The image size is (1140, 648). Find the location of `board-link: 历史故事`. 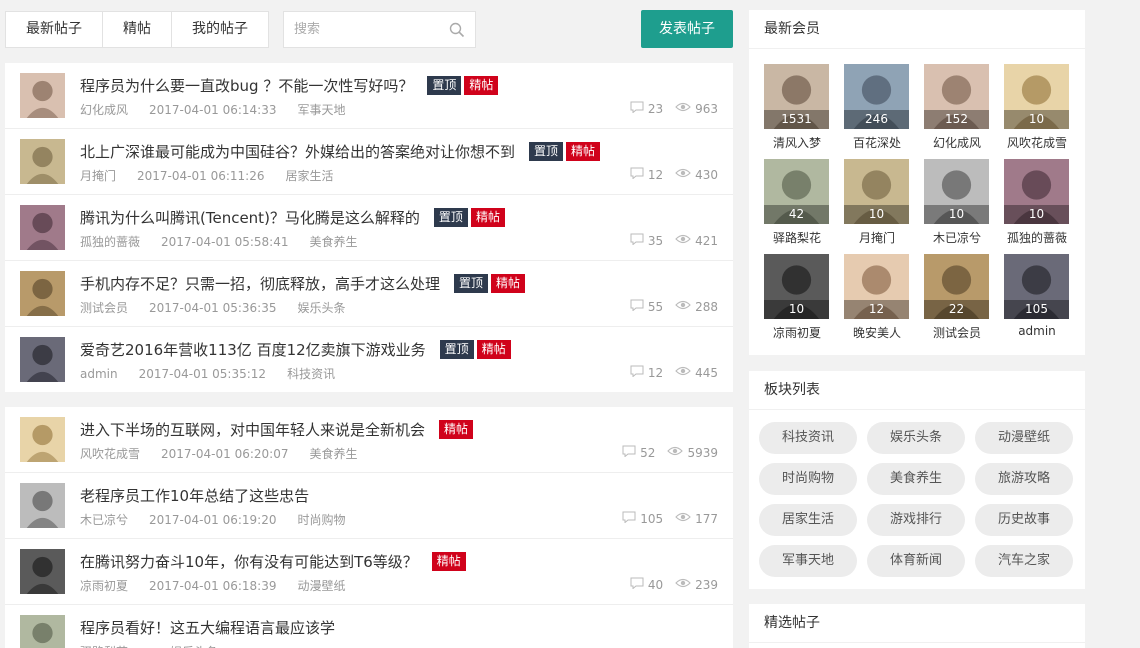

board-link: 历史故事 is located at coordinates (1024, 520).